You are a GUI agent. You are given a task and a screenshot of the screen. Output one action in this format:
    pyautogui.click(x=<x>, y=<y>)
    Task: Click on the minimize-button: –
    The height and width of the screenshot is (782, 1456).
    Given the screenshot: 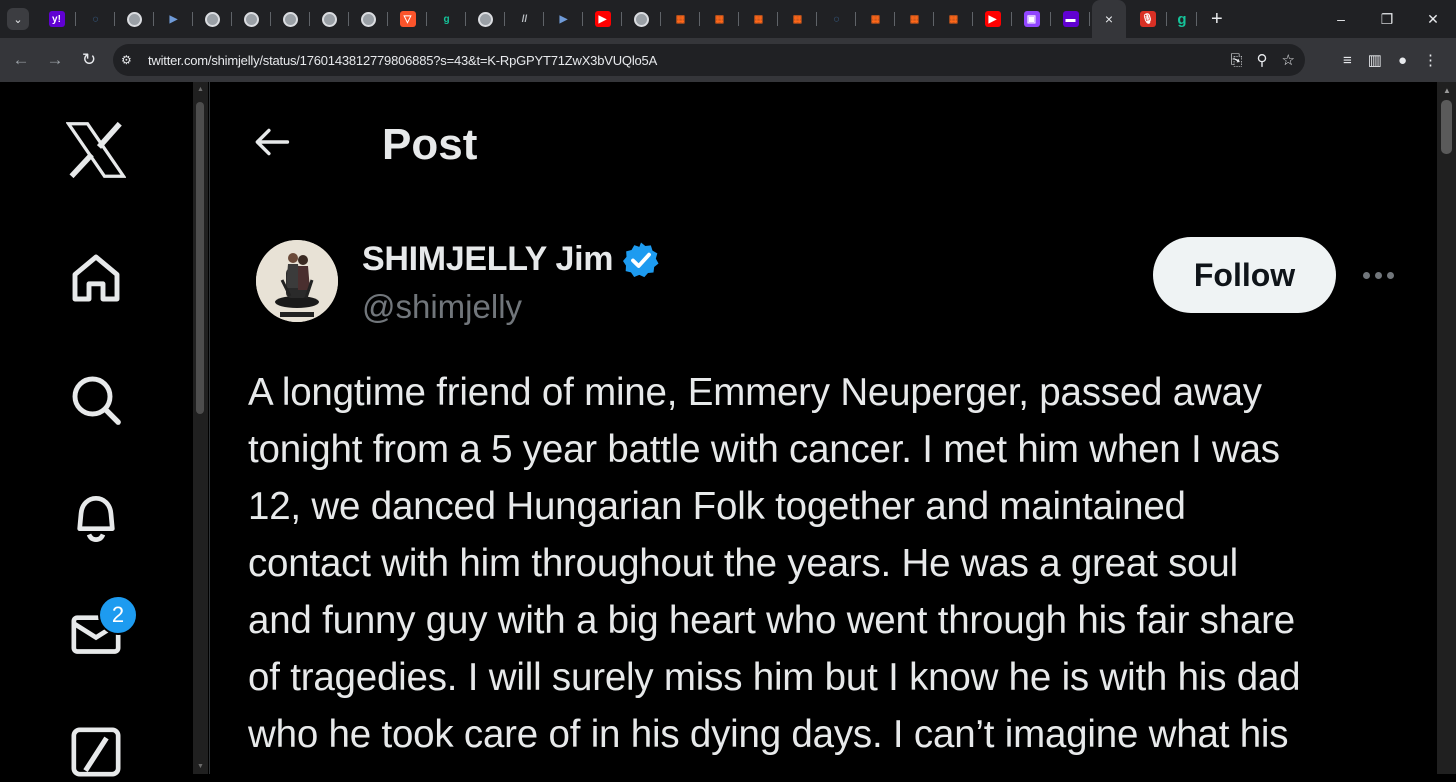 What is the action you would take?
    pyautogui.click(x=1341, y=19)
    